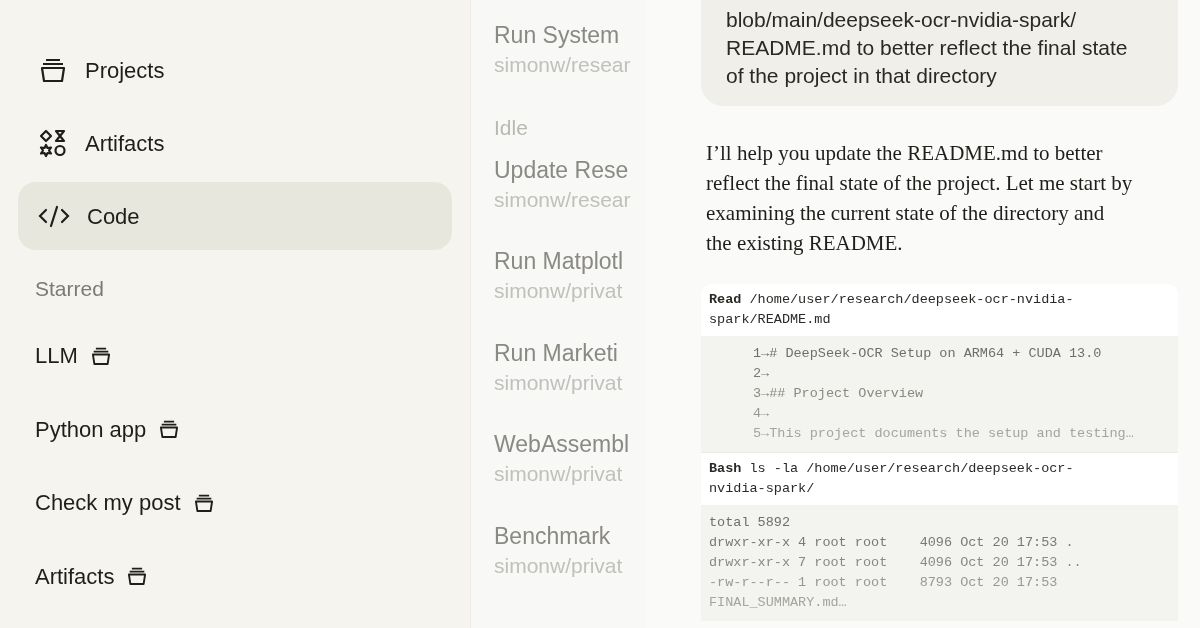 The height and width of the screenshot is (628, 1200). Describe the element at coordinates (511, 127) in the screenshot. I see `status-heading: Idle` at that location.